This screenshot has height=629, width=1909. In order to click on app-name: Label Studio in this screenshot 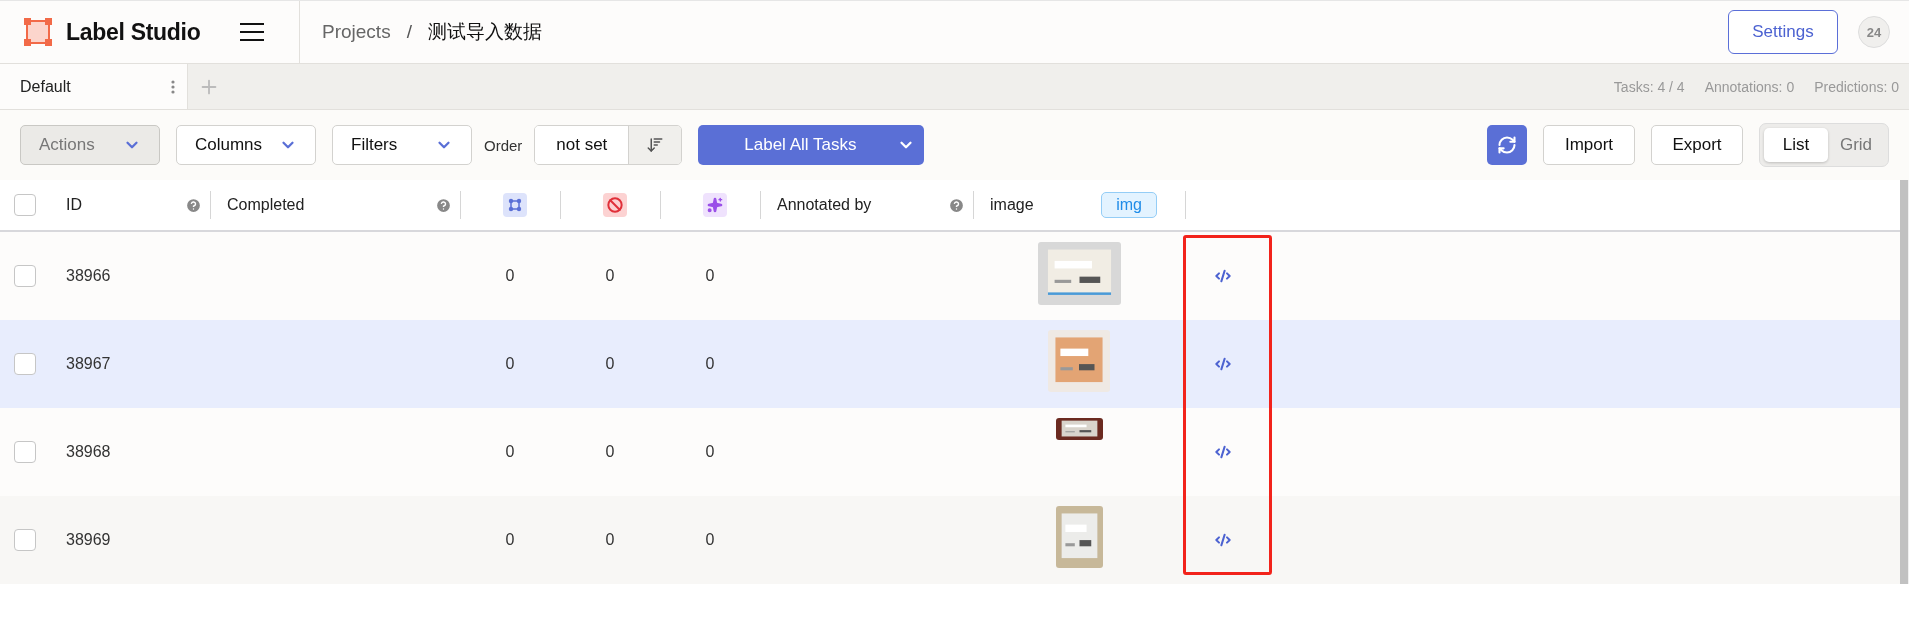, I will do `click(133, 32)`.